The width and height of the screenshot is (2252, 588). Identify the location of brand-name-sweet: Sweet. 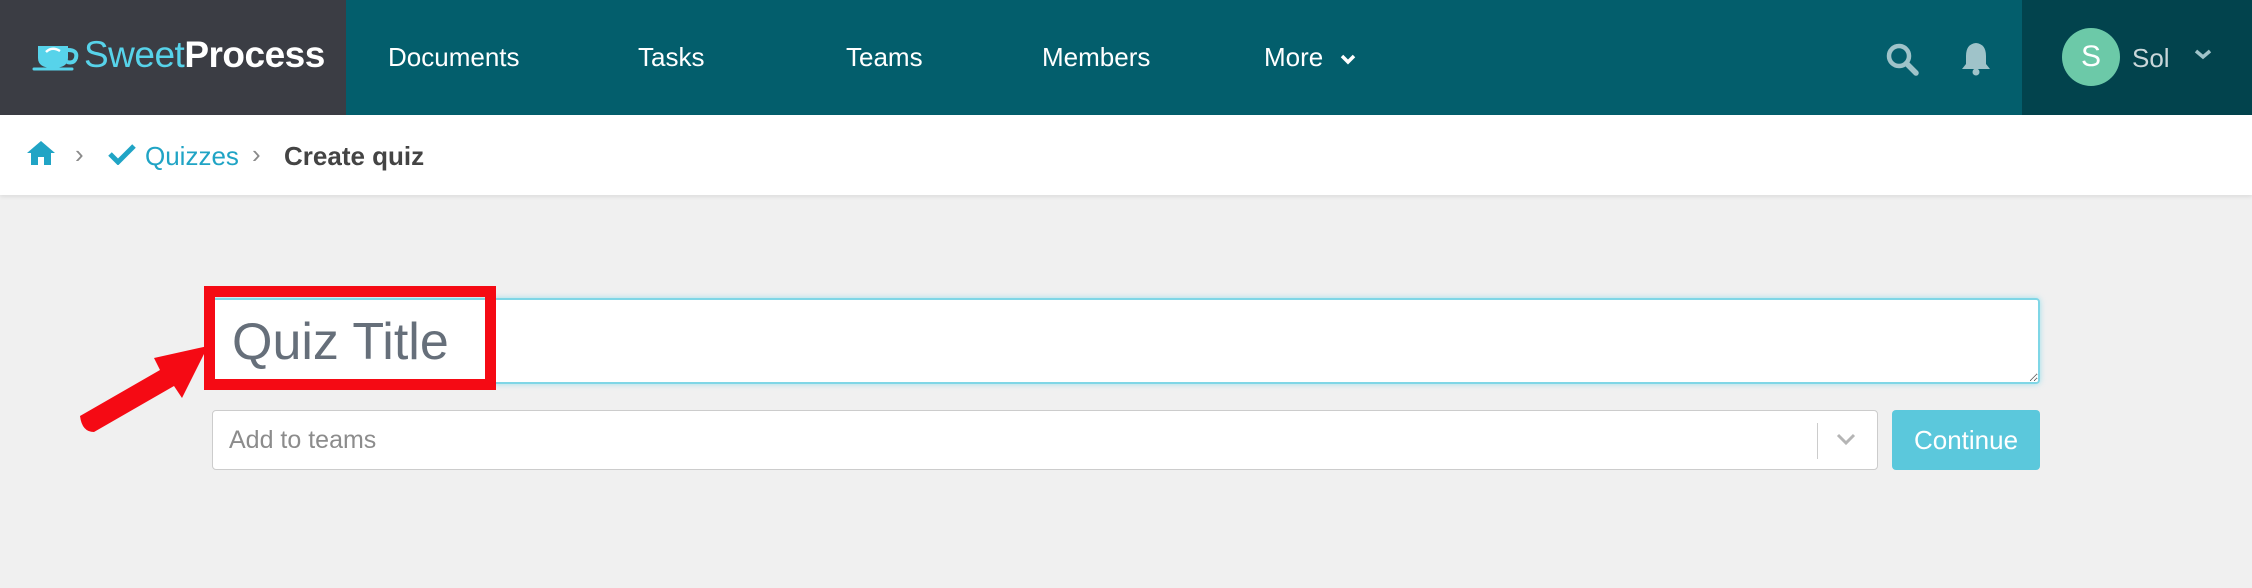
(134, 54).